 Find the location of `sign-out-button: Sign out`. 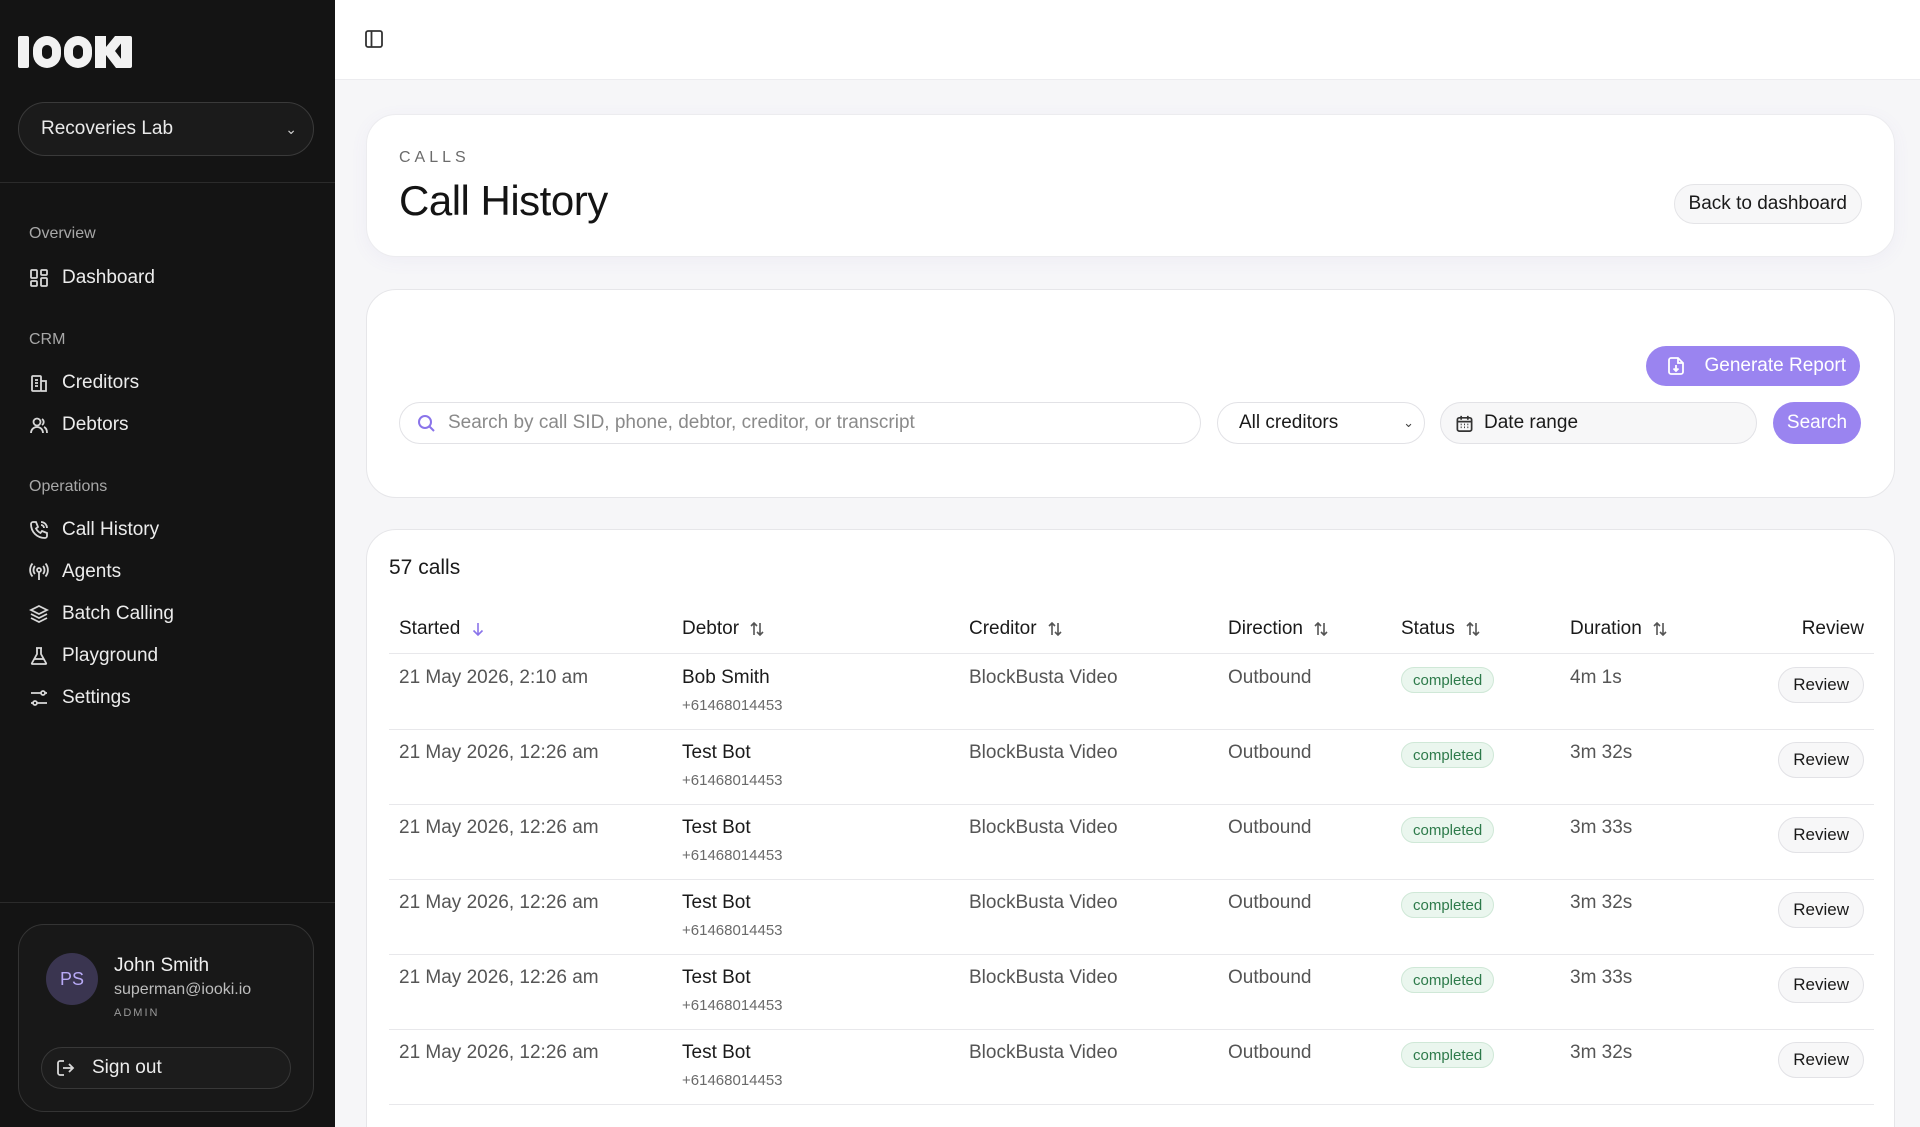

sign-out-button: Sign out is located at coordinates (166, 1068).